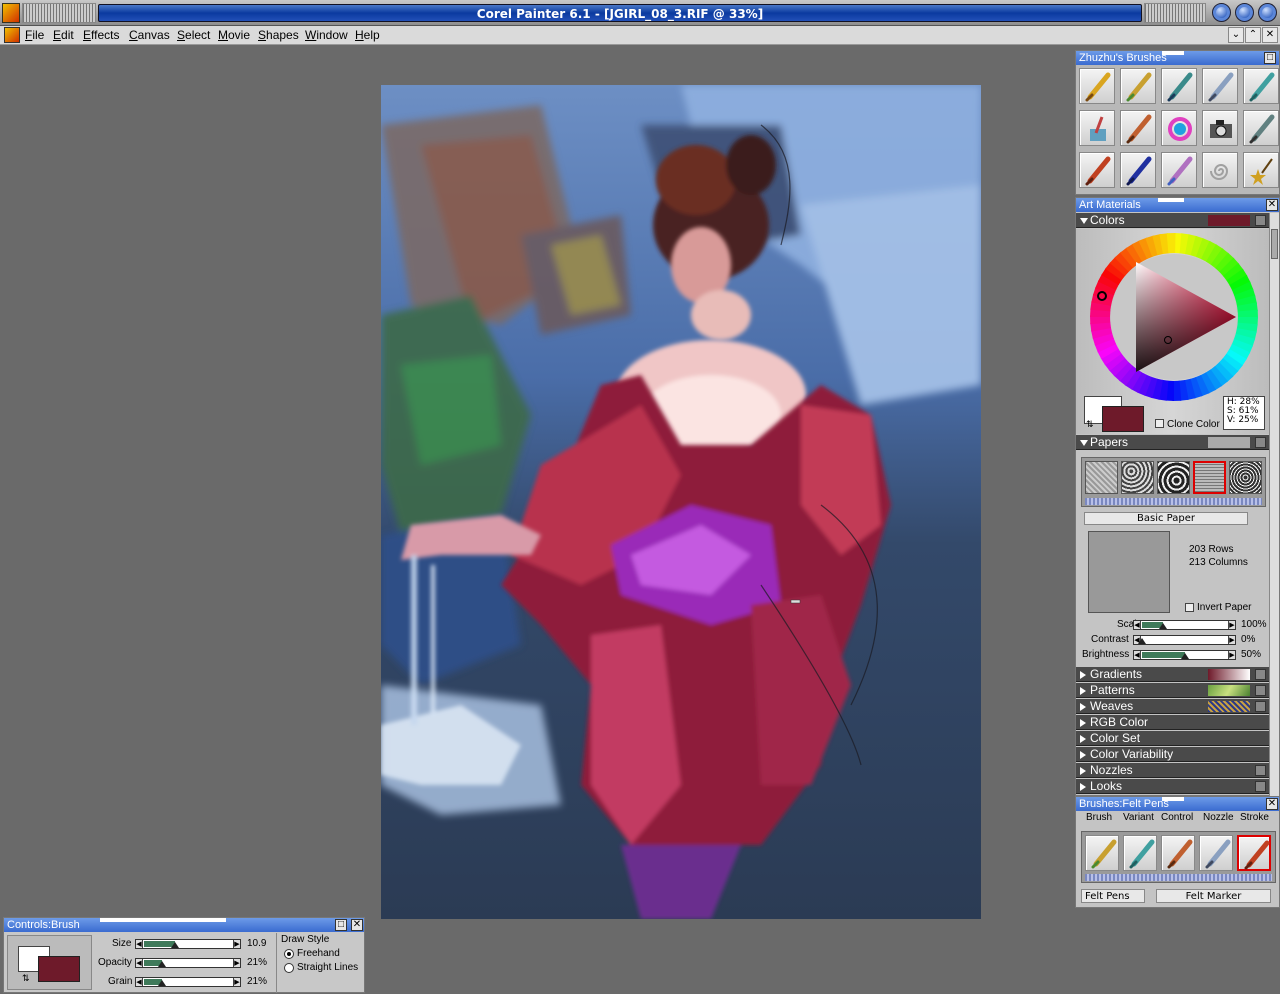  I want to click on grain-slider: ◀ ▶, so click(188, 982).